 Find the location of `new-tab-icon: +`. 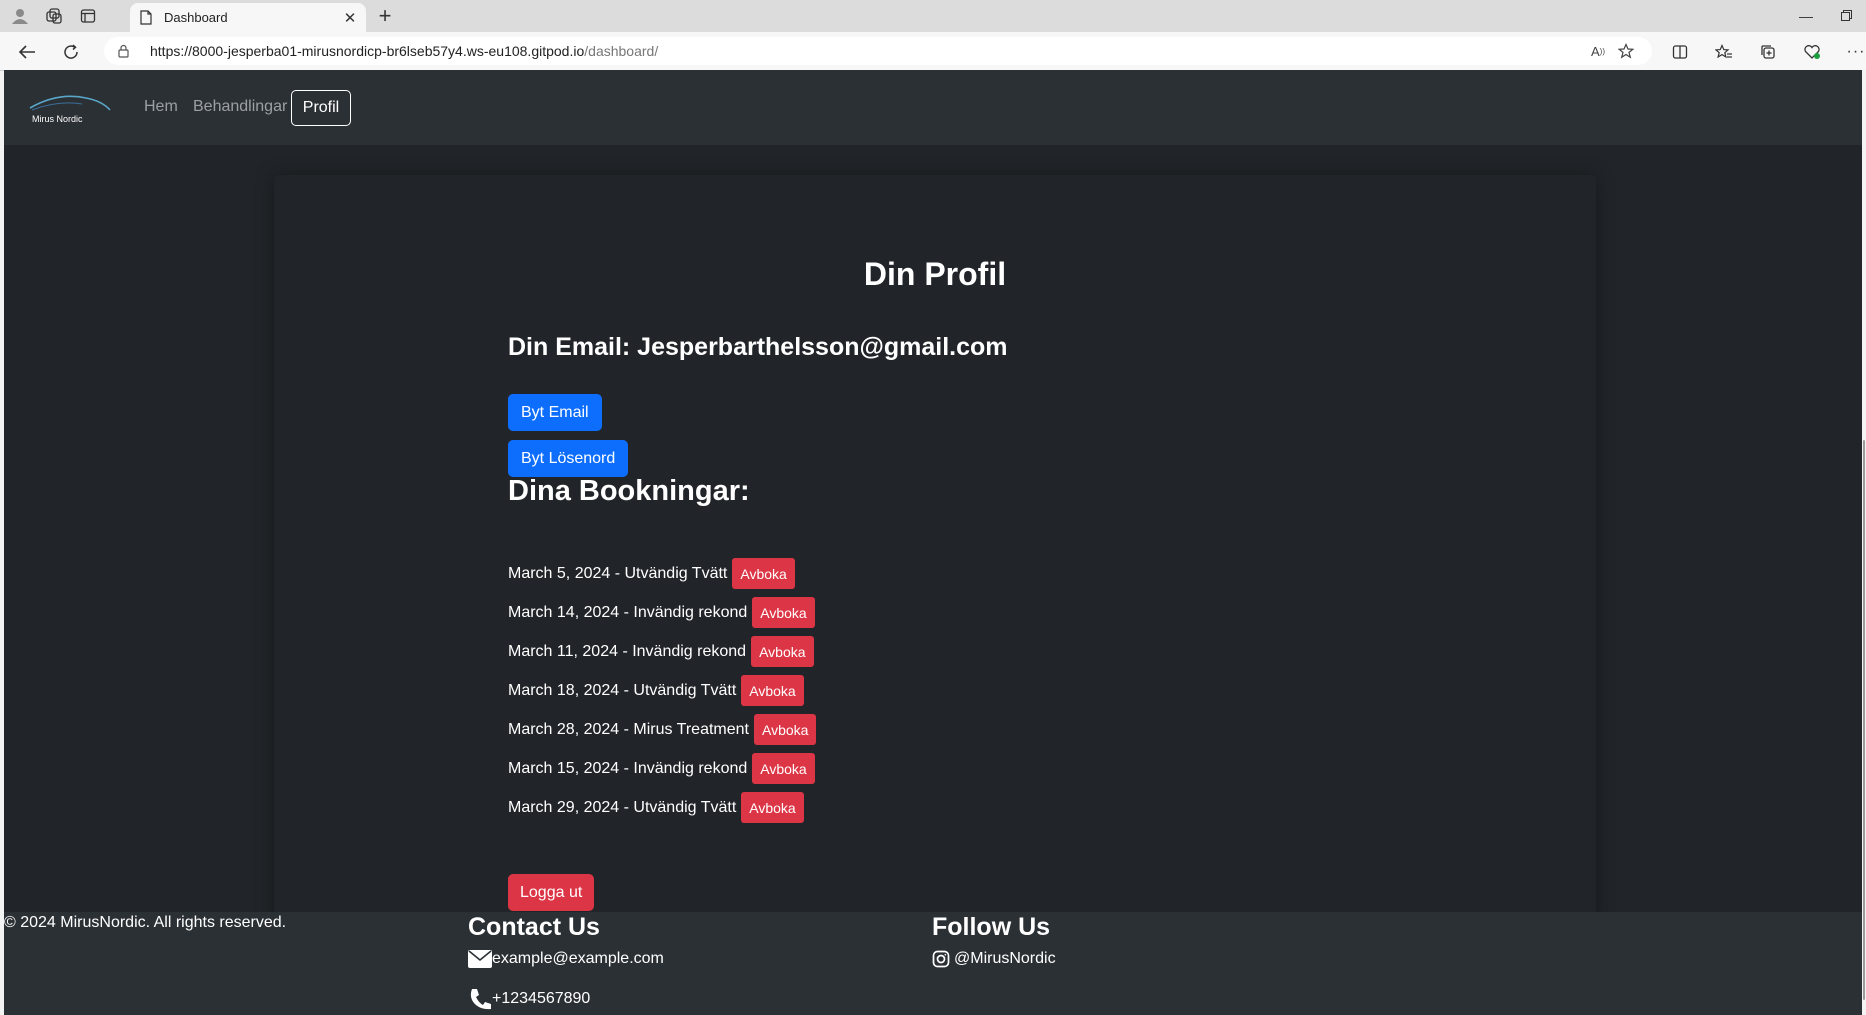

new-tab-icon: + is located at coordinates (385, 16).